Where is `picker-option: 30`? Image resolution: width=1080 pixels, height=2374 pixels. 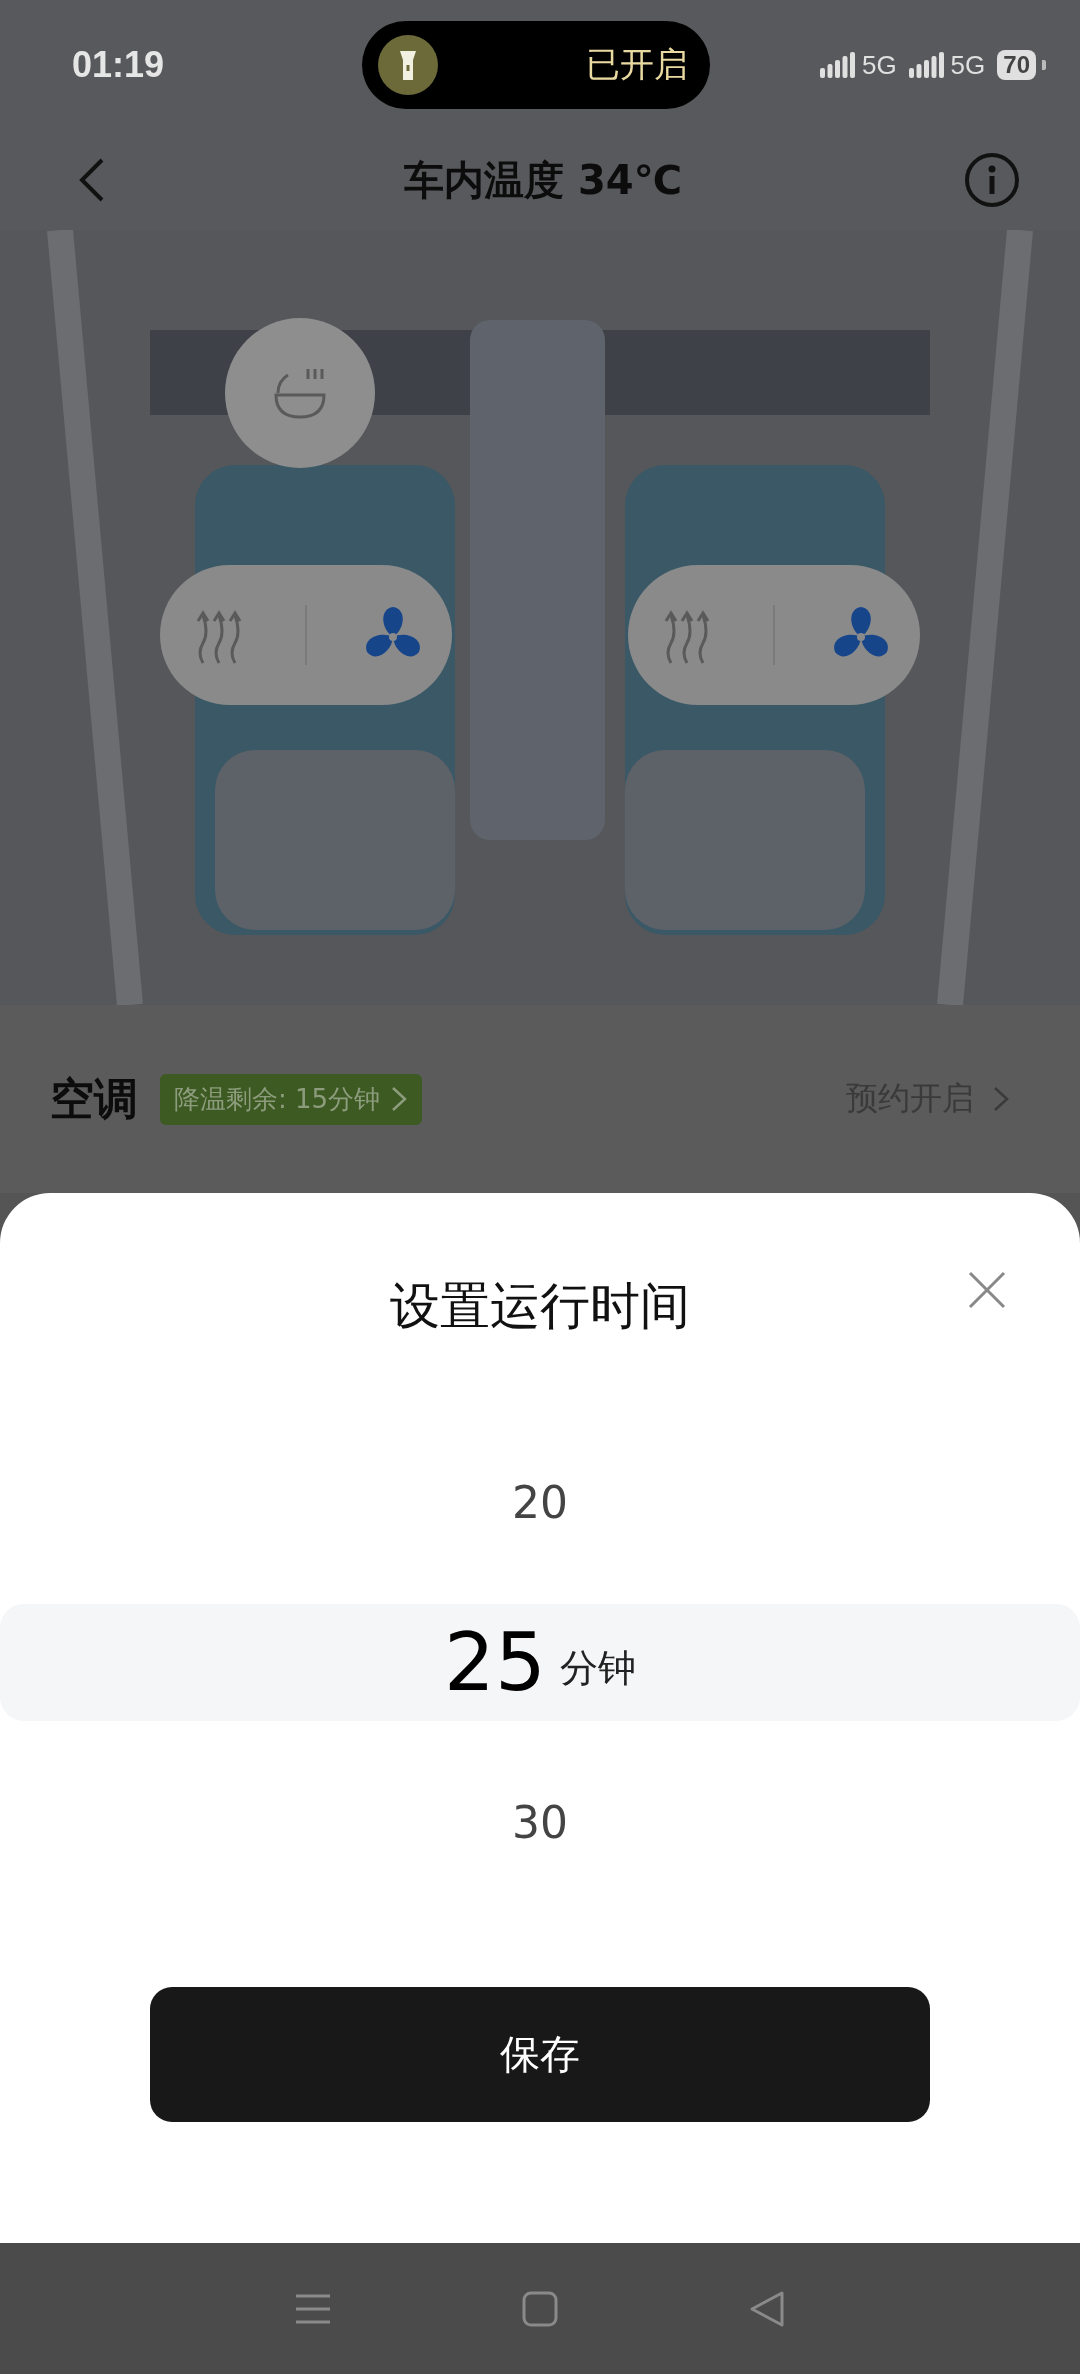
picker-option: 30 is located at coordinates (540, 1822).